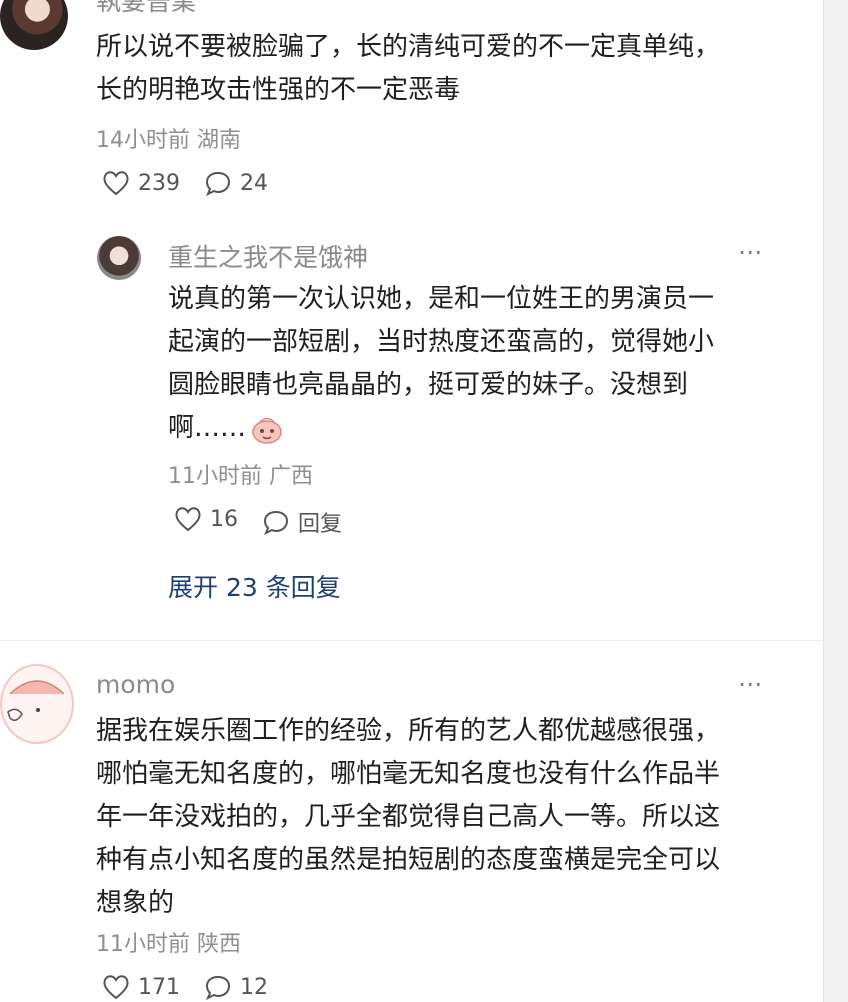 This screenshot has height=1002, width=848. I want to click on reply1-more-button: ⋯, so click(751, 252).